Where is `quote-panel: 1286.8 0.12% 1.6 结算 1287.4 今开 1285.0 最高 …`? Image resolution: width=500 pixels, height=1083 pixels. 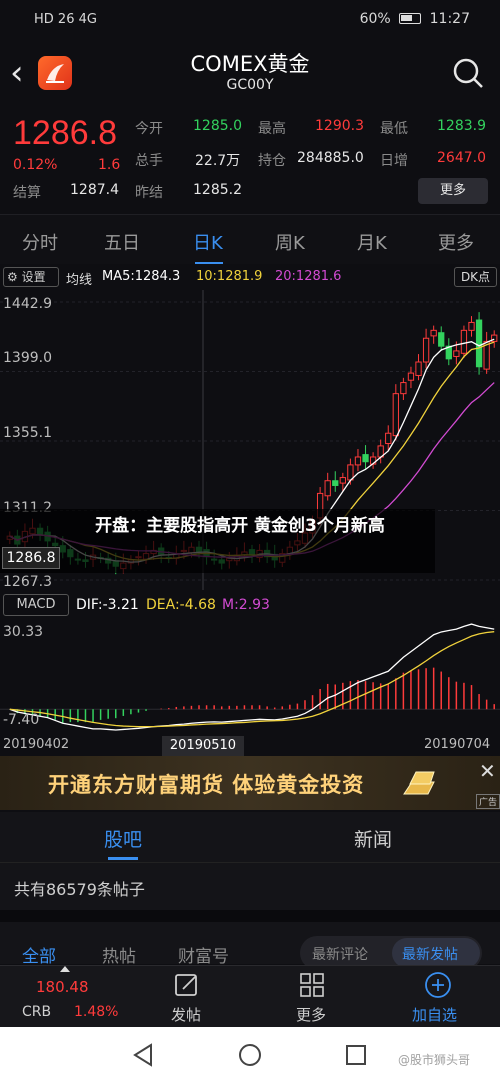 quote-panel: 1286.8 0.12% 1.6 结算 1287.4 今开 1285.0 最高 … is located at coordinates (250, 160).